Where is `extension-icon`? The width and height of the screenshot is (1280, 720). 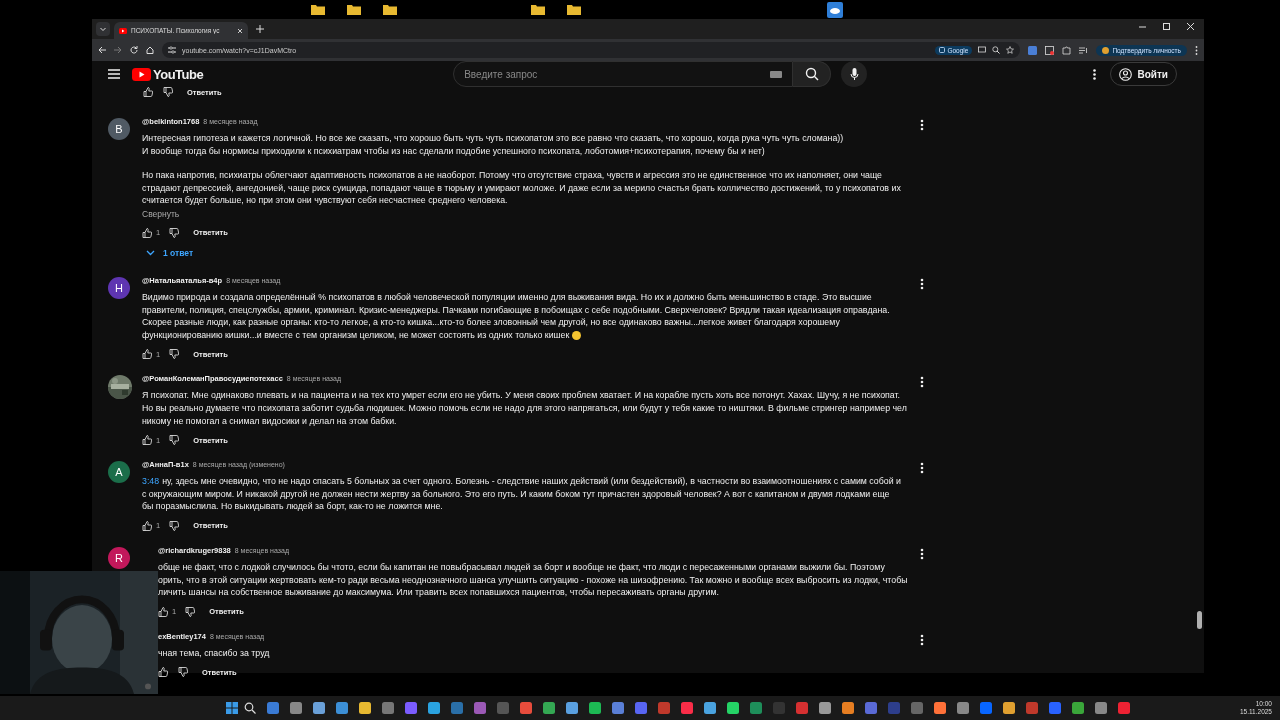
extension-icon is located at coordinates (1050, 50).